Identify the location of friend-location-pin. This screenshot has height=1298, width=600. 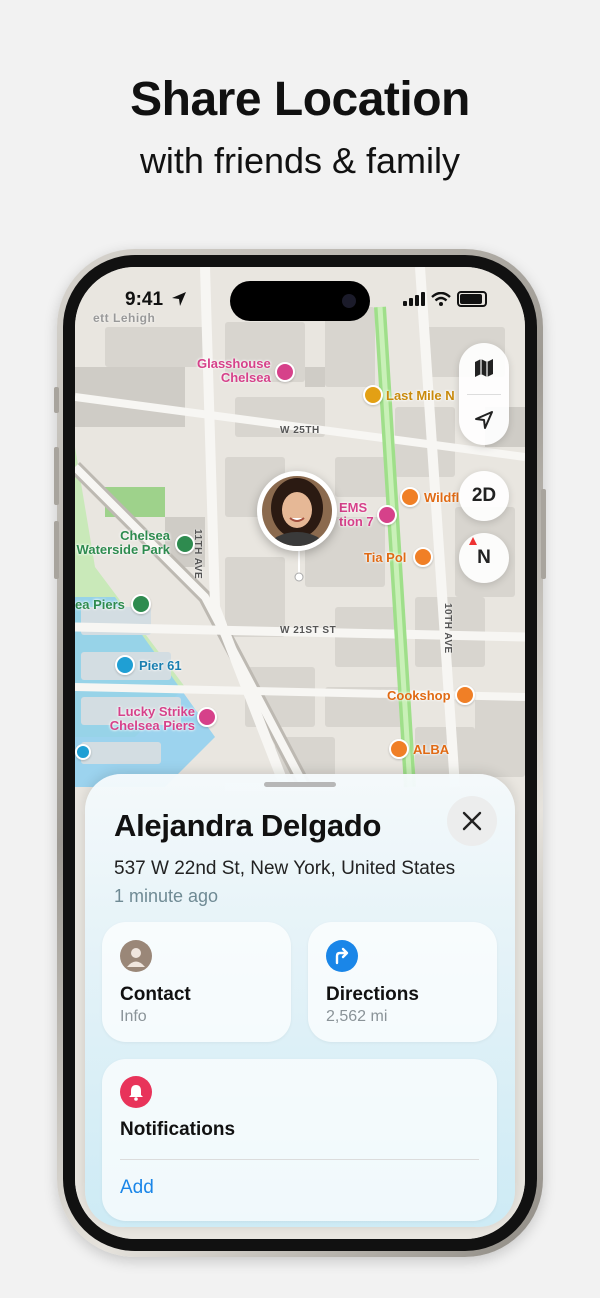
(297, 511).